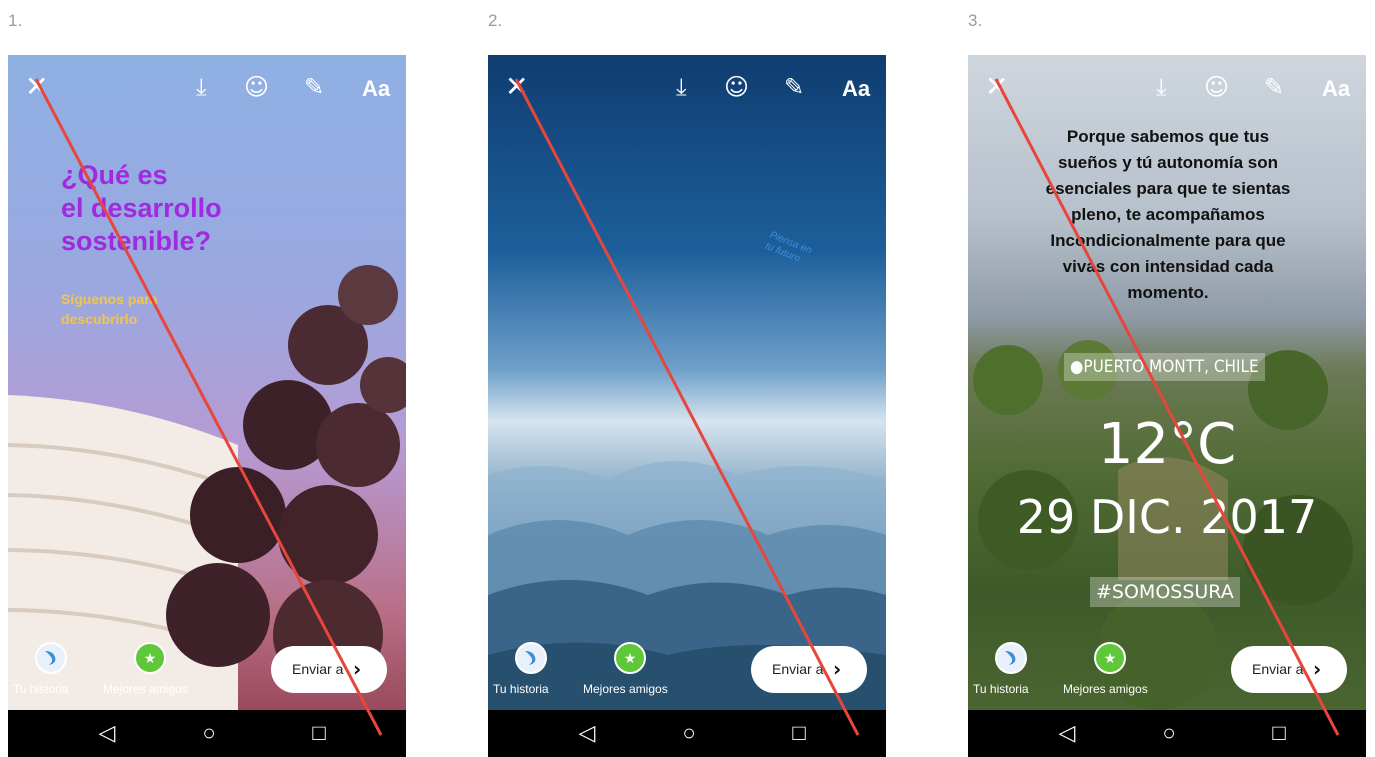 The height and width of the screenshot is (757, 1375). I want to click on story-subtitle: Síguenos para descubrirlo, so click(109, 309).